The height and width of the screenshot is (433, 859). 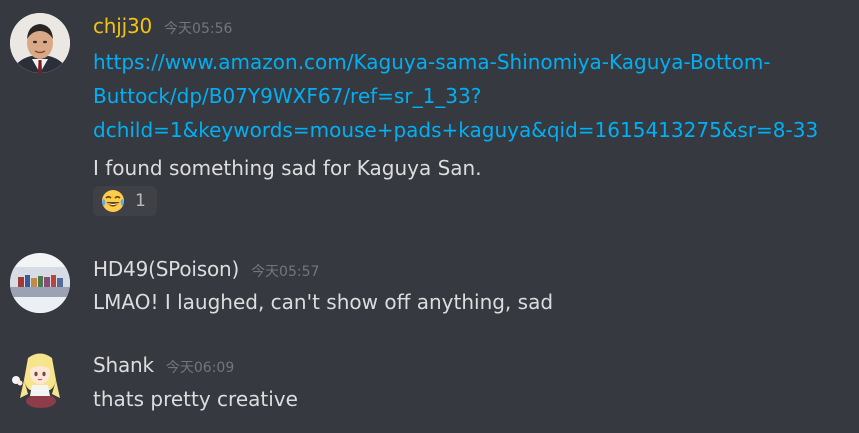 I want to click on username: Shank, so click(x=123, y=365).